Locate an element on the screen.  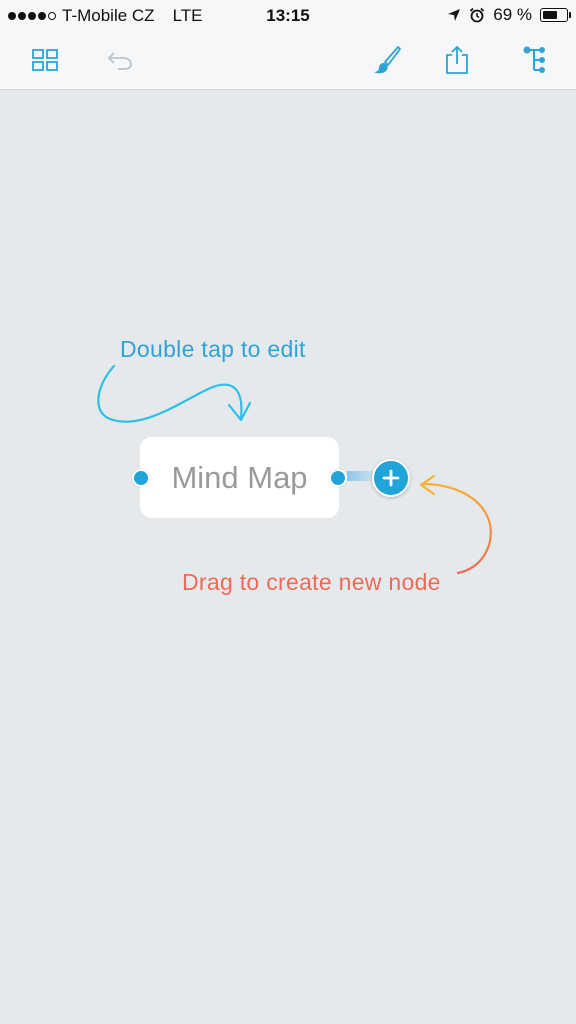
location-icon is located at coordinates (454, 15).